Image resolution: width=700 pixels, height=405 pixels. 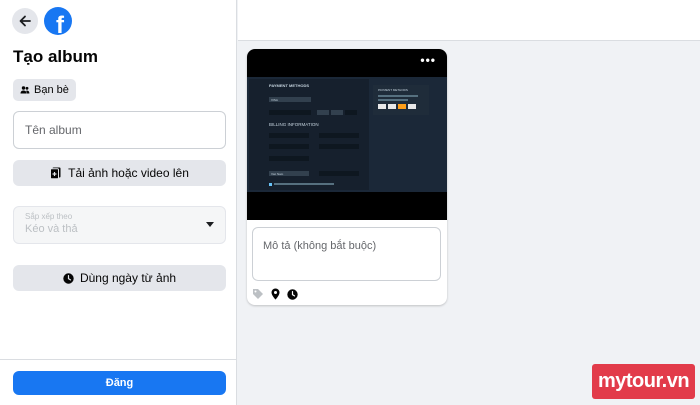 What do you see at coordinates (643, 381) in the screenshot?
I see `watermark-logo: mytour.vn` at bounding box center [643, 381].